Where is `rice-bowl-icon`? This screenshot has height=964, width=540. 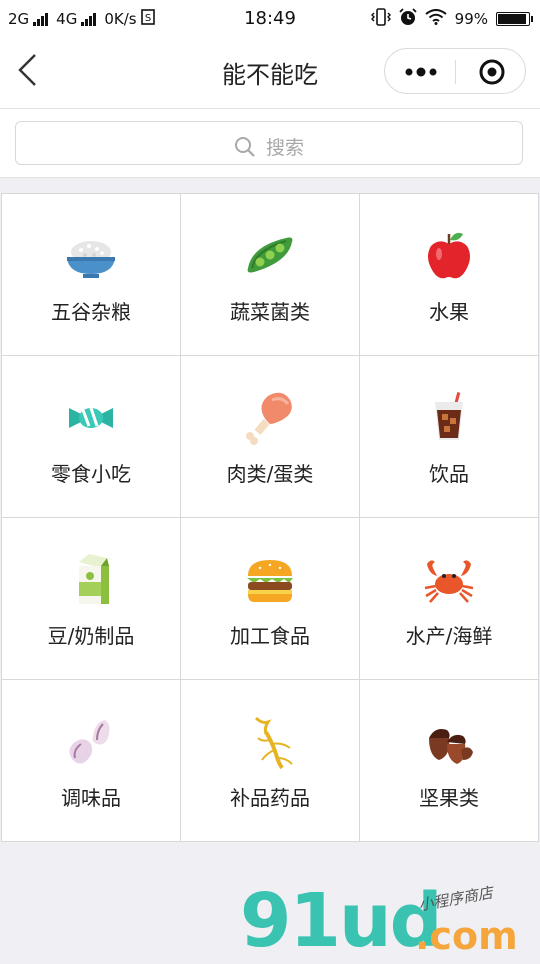
rice-bowl-icon is located at coordinates (91, 259).